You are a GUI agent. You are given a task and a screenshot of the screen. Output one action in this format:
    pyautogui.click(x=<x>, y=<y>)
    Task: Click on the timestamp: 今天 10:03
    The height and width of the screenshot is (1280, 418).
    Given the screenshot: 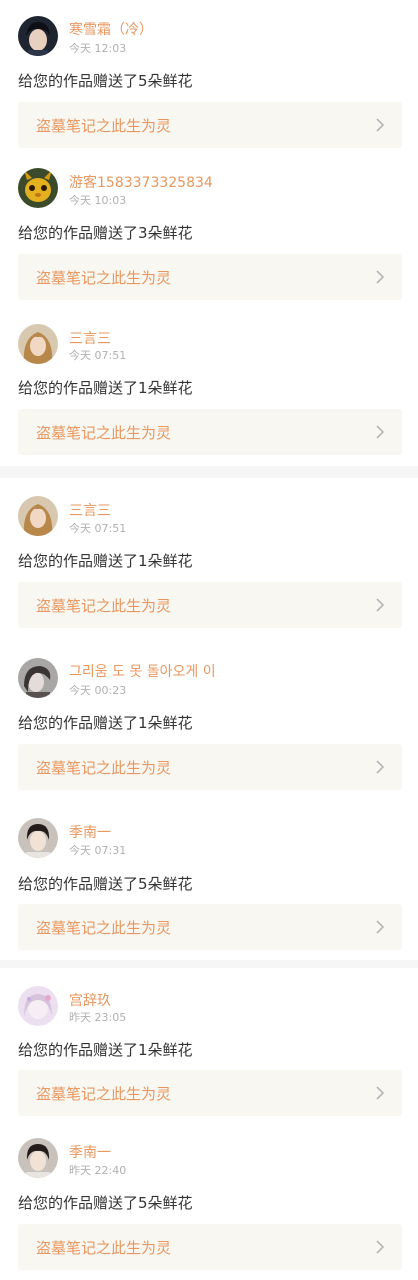 What is the action you would take?
    pyautogui.click(x=98, y=200)
    